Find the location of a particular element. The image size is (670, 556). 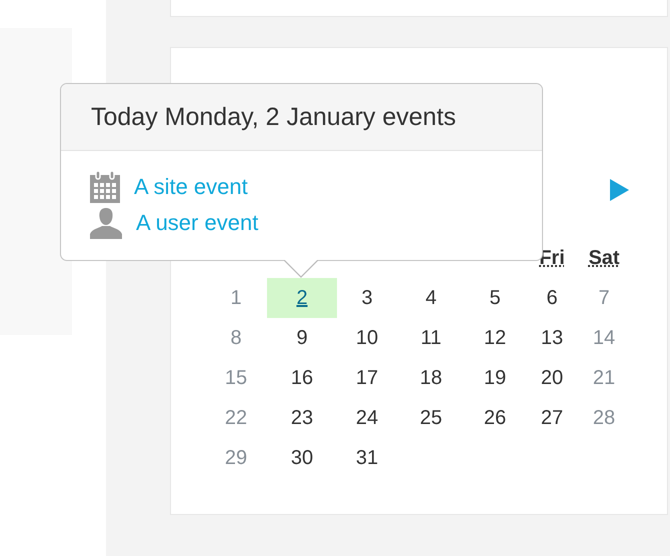

day-cell: 20 is located at coordinates (552, 378).